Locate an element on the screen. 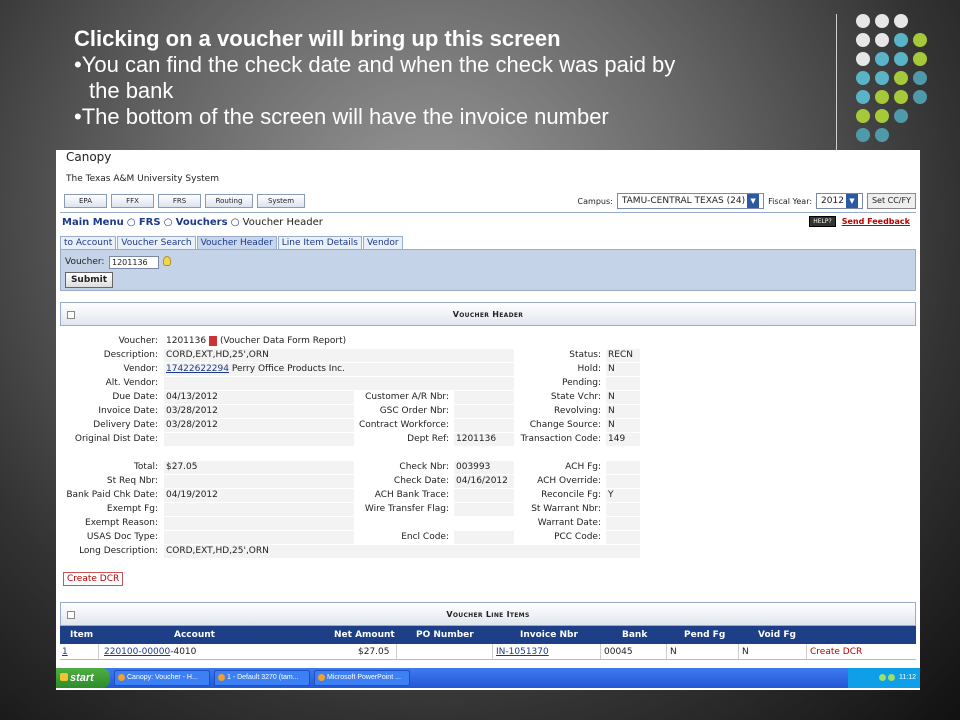 The height and width of the screenshot is (720, 960). void-fg-cell: N is located at coordinates (745, 652).